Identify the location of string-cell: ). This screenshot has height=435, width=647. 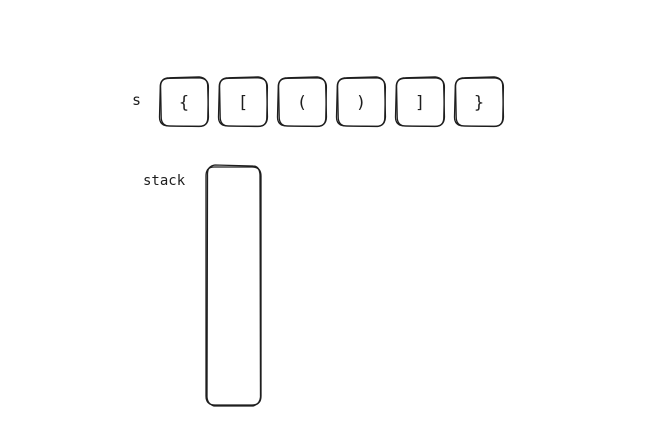
(361, 102).